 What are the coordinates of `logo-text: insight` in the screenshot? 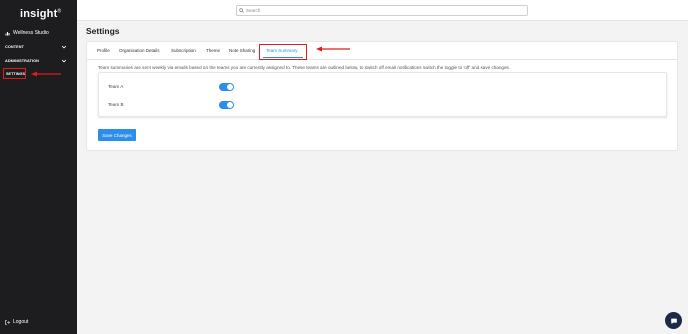 It's located at (39, 14).